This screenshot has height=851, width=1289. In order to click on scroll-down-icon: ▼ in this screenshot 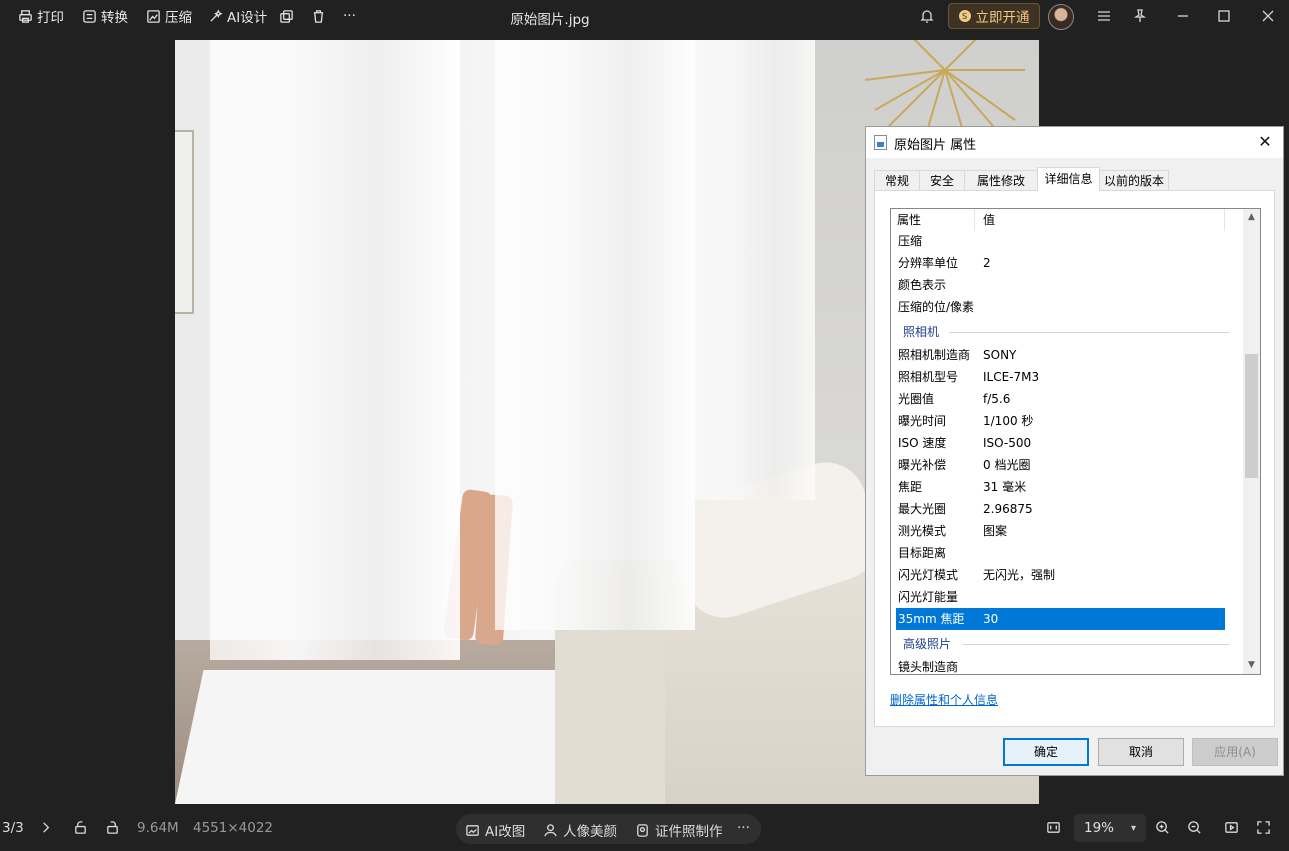, I will do `click(1251, 665)`.